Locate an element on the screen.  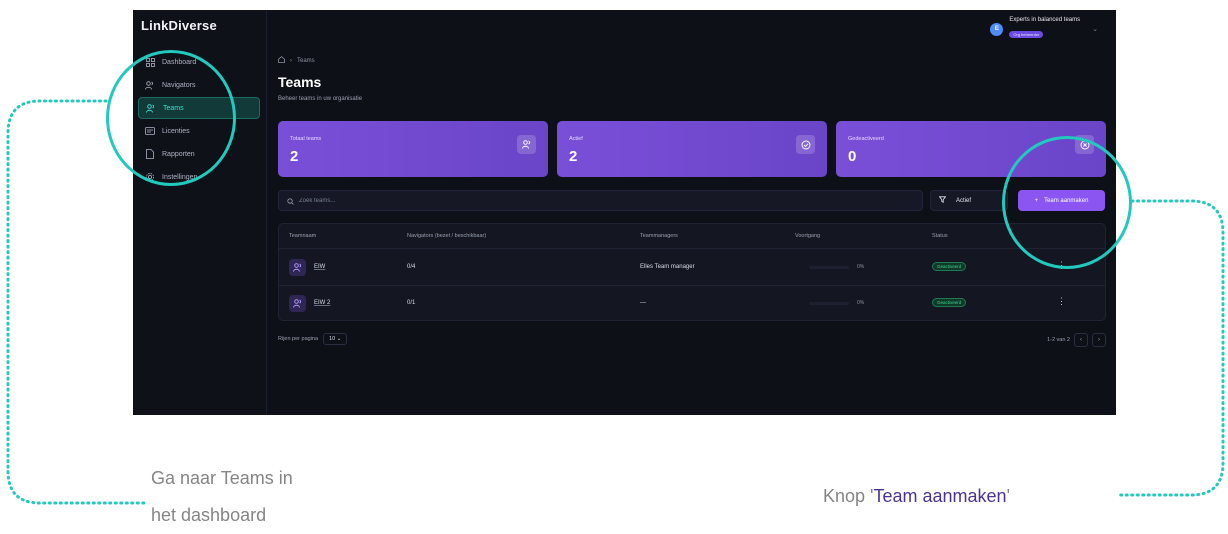
caption-go-to-teams-line2: het dashboard is located at coordinates (209, 515).